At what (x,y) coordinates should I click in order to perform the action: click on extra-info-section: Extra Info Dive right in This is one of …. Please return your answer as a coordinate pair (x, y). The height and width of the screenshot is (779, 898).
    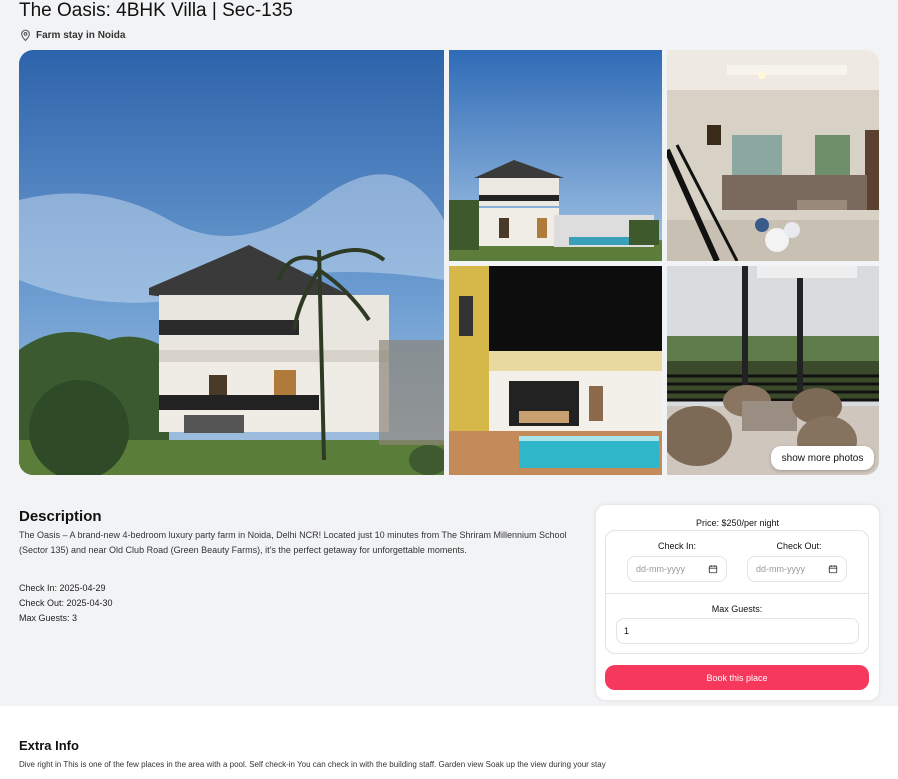
    Looking at the image, I should click on (449, 742).